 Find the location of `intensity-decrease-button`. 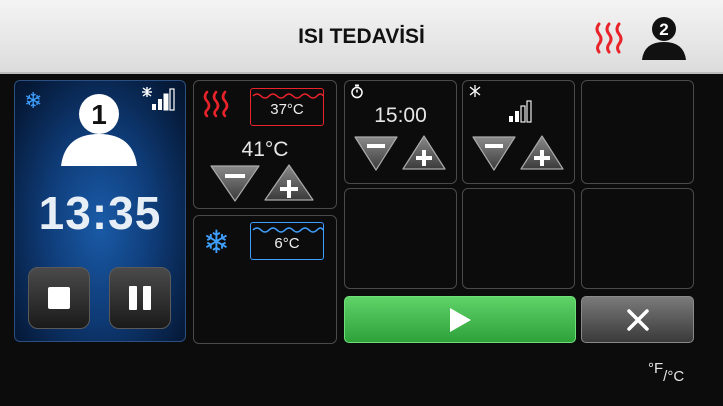

intensity-decrease-button is located at coordinates (494, 155).